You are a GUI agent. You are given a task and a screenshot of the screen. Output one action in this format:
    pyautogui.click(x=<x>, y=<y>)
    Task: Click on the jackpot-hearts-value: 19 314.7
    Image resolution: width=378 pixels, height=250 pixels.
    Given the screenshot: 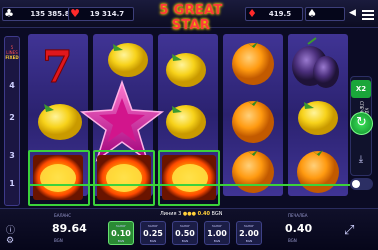 What is the action you would take?
    pyautogui.click(x=107, y=14)
    